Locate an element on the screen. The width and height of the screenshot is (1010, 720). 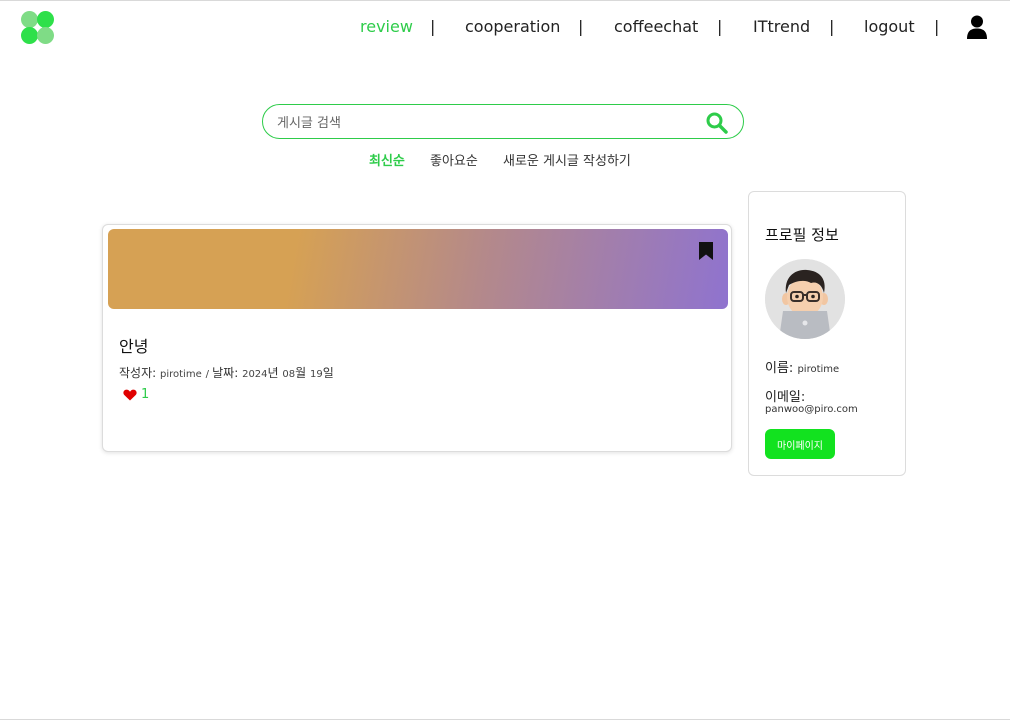
profile-name-label: 이름: is located at coordinates (779, 368).